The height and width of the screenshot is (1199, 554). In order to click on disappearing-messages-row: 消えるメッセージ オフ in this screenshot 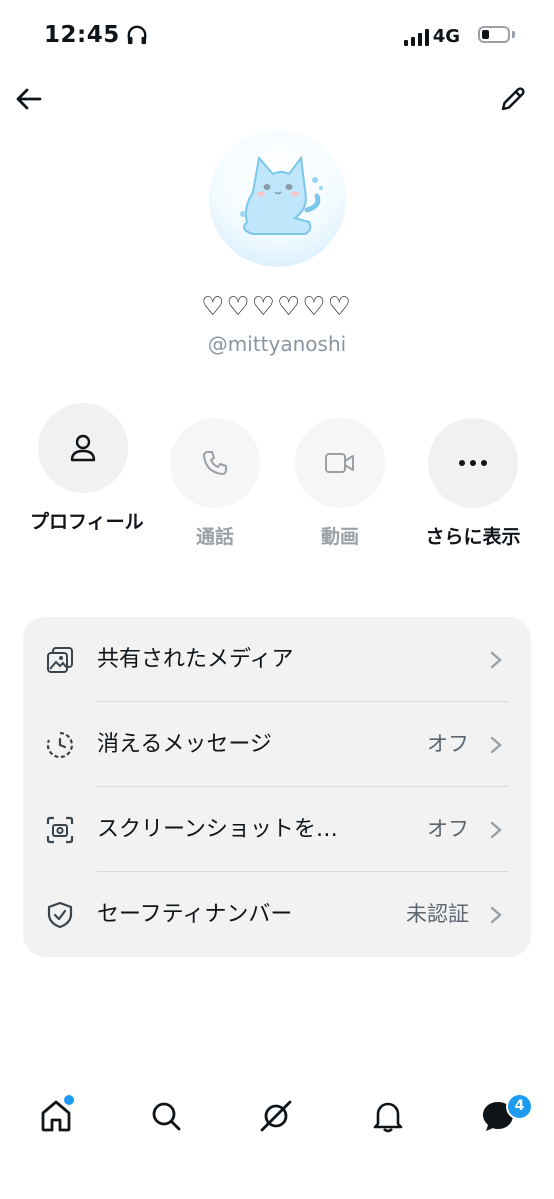, I will do `click(277, 744)`.